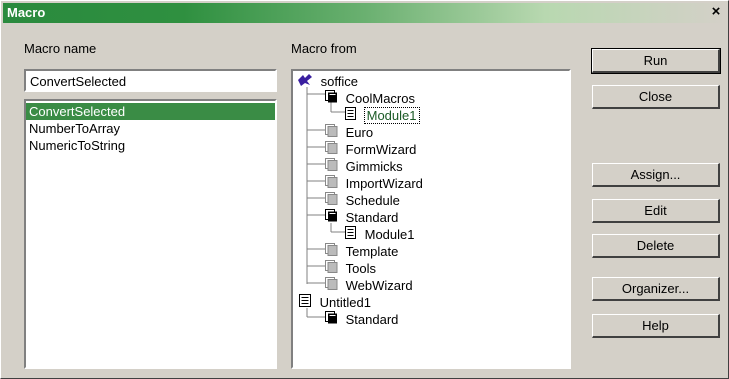  I want to click on document-icon, so click(305, 302).